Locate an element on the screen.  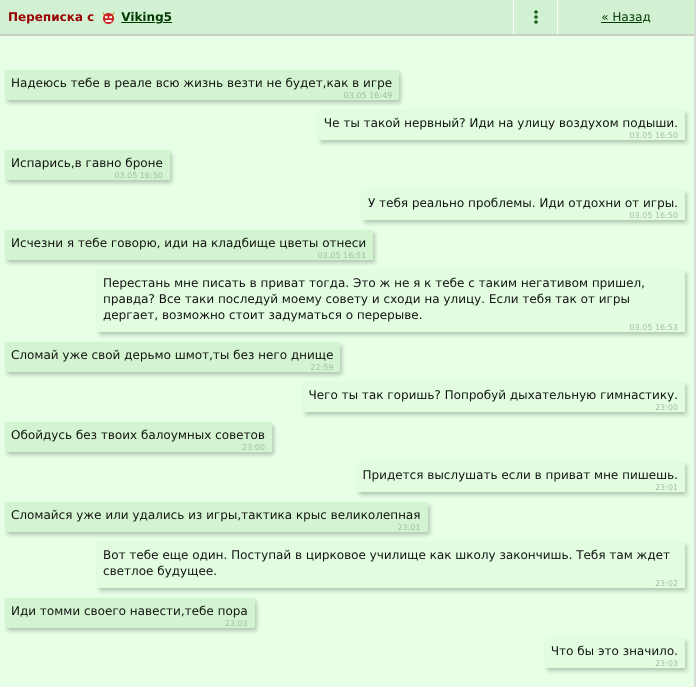
message-text: Че ты такой нервный? Иди на улицу воздухом подыши. is located at coordinates (501, 123).